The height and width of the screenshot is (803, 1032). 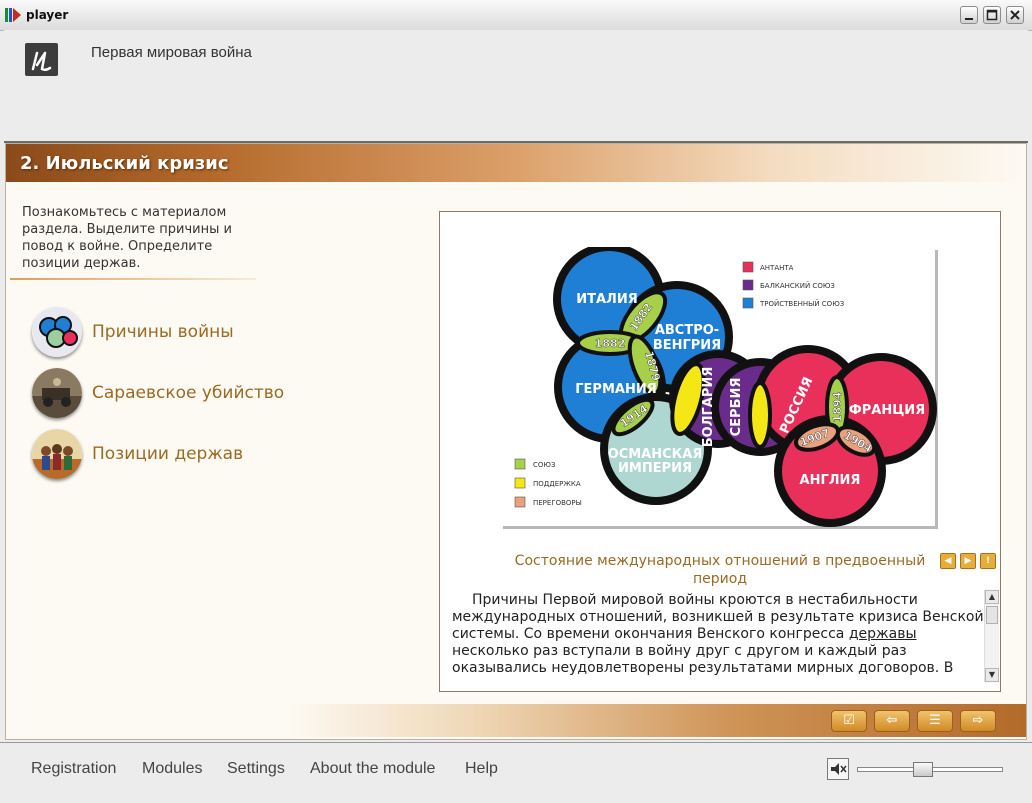 I want to click on nav-item-sarajevo-assassination: Сараевское убийство, so click(x=172, y=395).